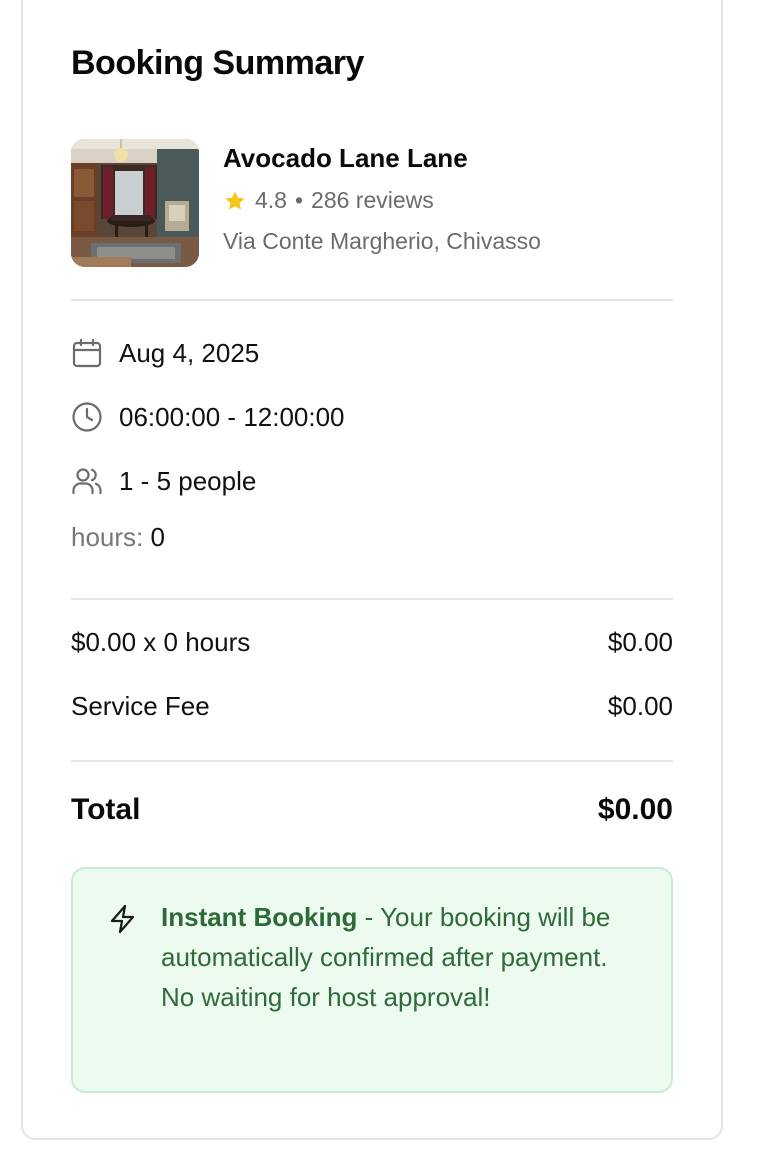 Image resolution: width=776 pixels, height=1176 pixels. What do you see at coordinates (640, 706) in the screenshot?
I see `service-fee-value: $0.00` at bounding box center [640, 706].